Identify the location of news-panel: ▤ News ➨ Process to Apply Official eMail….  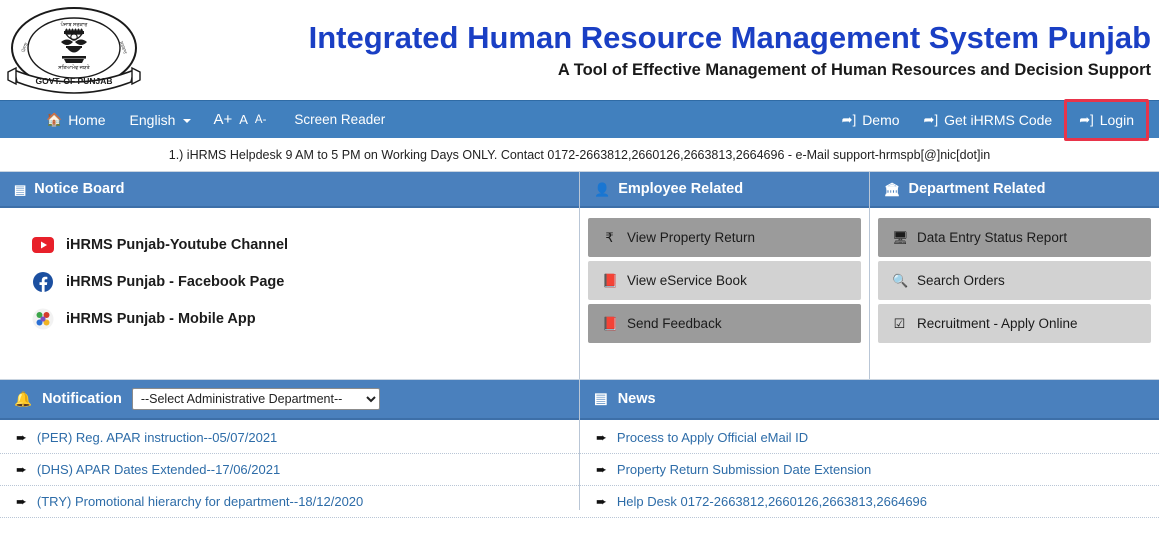
(869, 449).